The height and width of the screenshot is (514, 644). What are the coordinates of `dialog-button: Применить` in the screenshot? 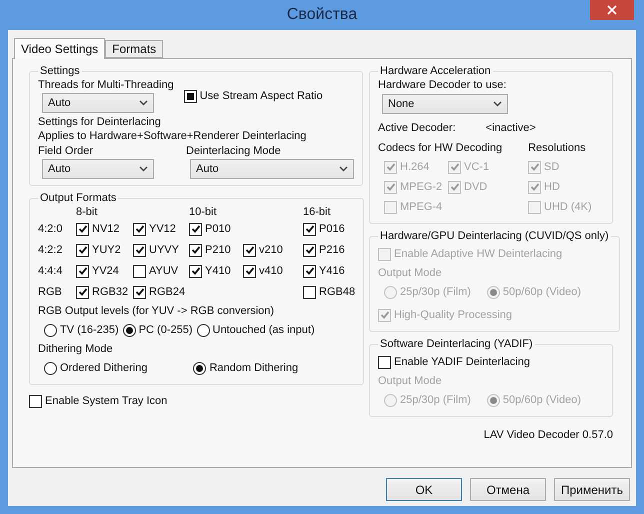 It's located at (592, 489).